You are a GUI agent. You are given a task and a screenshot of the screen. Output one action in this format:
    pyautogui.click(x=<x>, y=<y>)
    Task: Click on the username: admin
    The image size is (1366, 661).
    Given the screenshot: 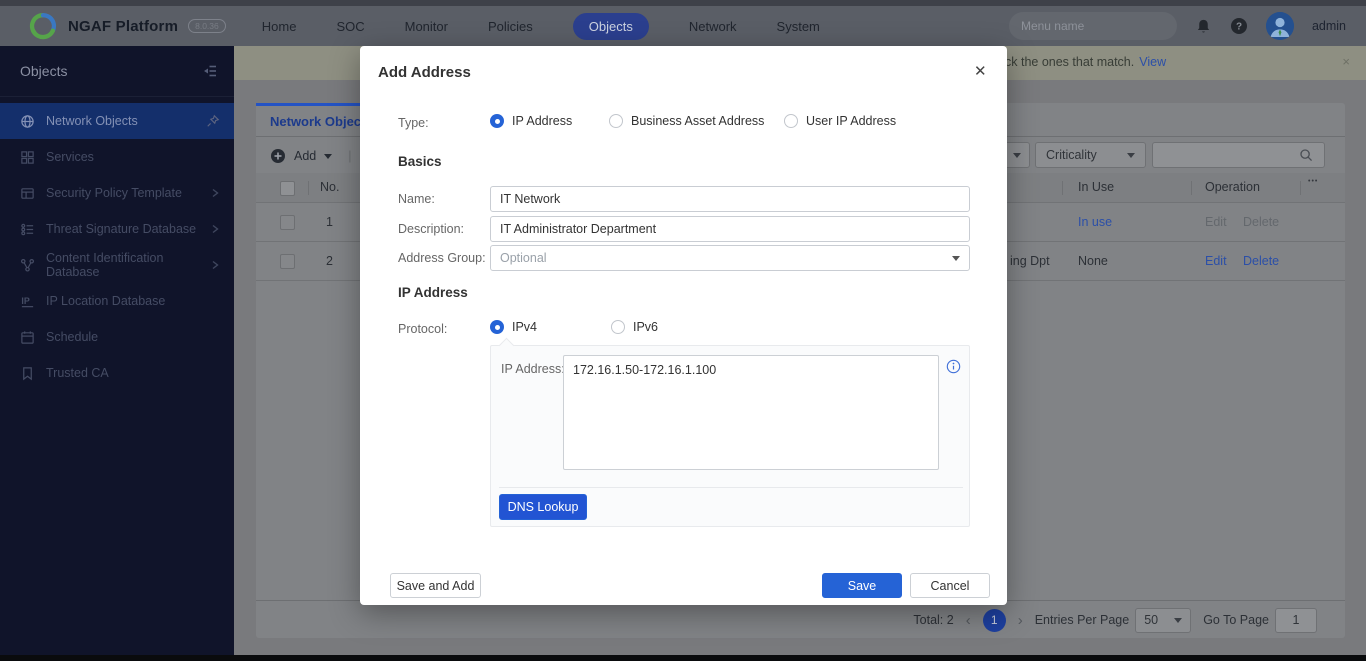 What is the action you would take?
    pyautogui.click(x=1329, y=26)
    